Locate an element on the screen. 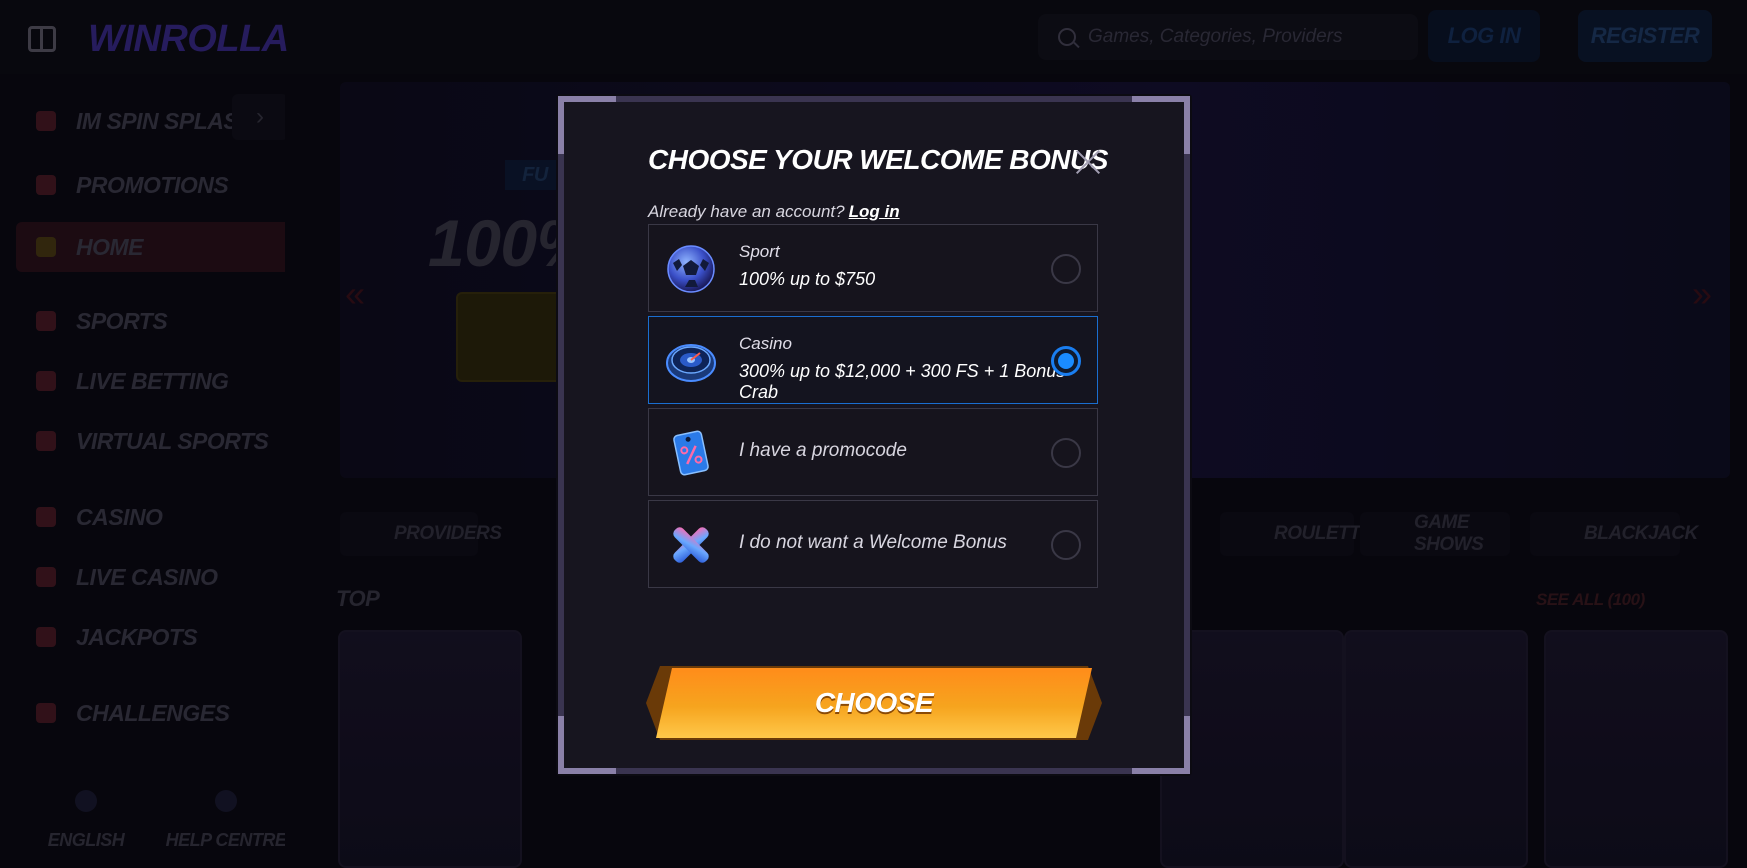 The width and height of the screenshot is (1747, 868). modal-title: CHOOSE YOUR WELCOME BONUS is located at coordinates (878, 159).